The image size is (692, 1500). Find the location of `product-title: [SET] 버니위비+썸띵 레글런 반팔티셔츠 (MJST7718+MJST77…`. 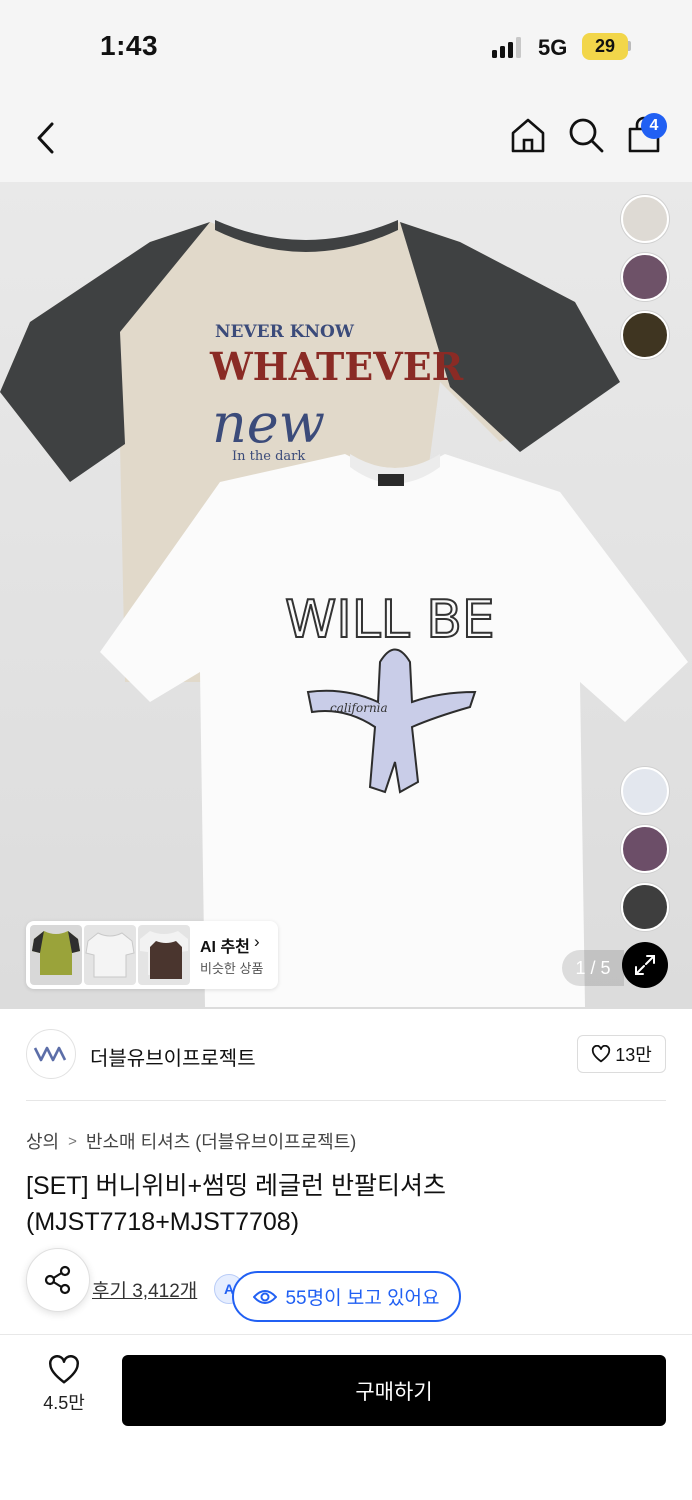

product-title: [SET] 버니위비+썸띵 레글런 반팔티셔츠 (MJST7718+MJST77… is located at coordinates (236, 1204).